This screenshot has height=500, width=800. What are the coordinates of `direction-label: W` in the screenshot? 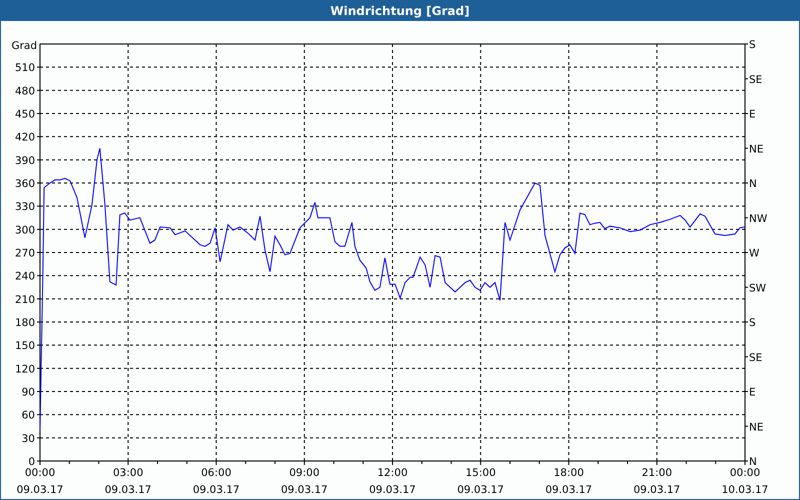 It's located at (754, 254).